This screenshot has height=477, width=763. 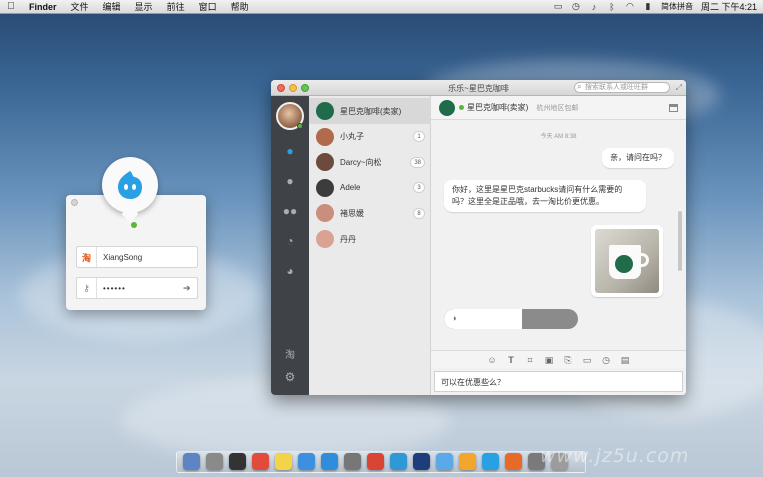 I want to click on launchpad-icon, so click(x=214, y=461).